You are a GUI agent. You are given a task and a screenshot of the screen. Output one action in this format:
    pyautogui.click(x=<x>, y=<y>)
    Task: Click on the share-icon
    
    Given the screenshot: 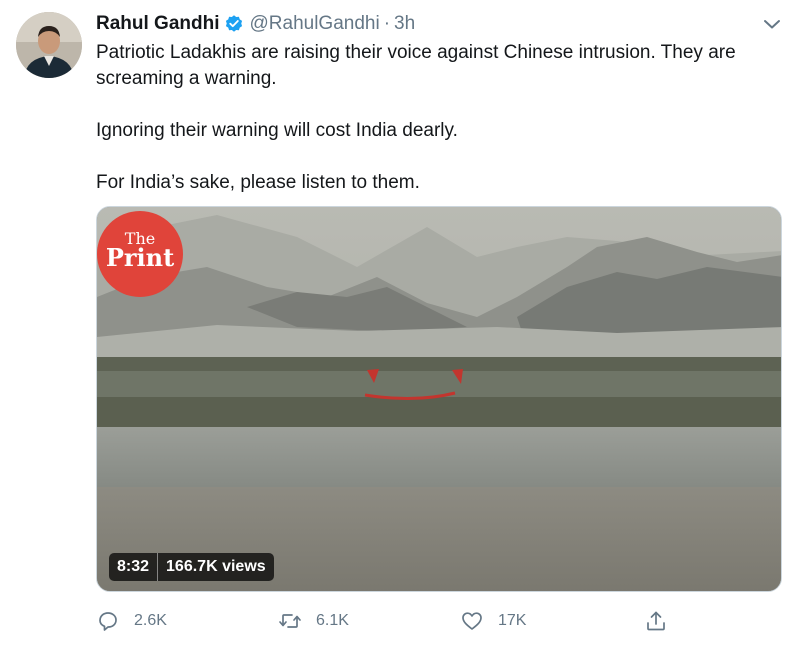 What is the action you would take?
    pyautogui.click(x=656, y=621)
    